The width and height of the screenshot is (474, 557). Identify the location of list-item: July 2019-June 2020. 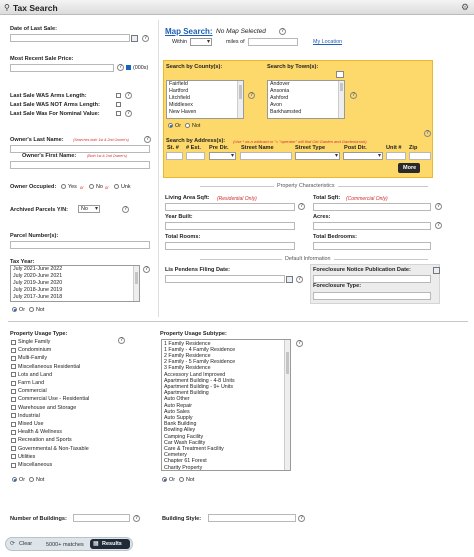
(75, 283).